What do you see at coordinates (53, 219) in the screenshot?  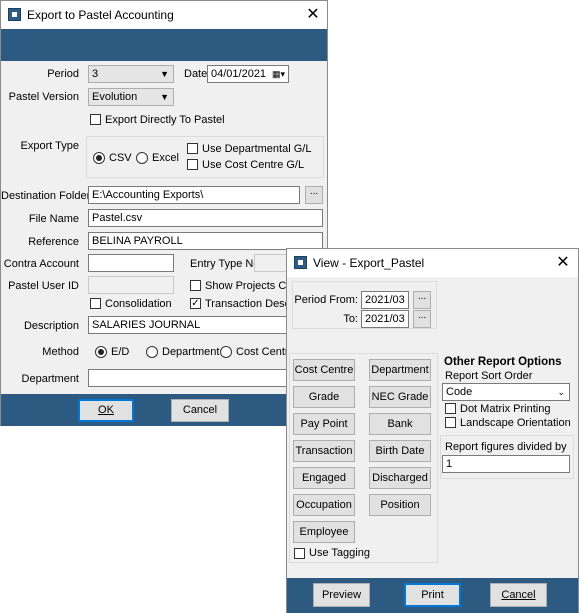 I see `file-name-label: File Name` at bounding box center [53, 219].